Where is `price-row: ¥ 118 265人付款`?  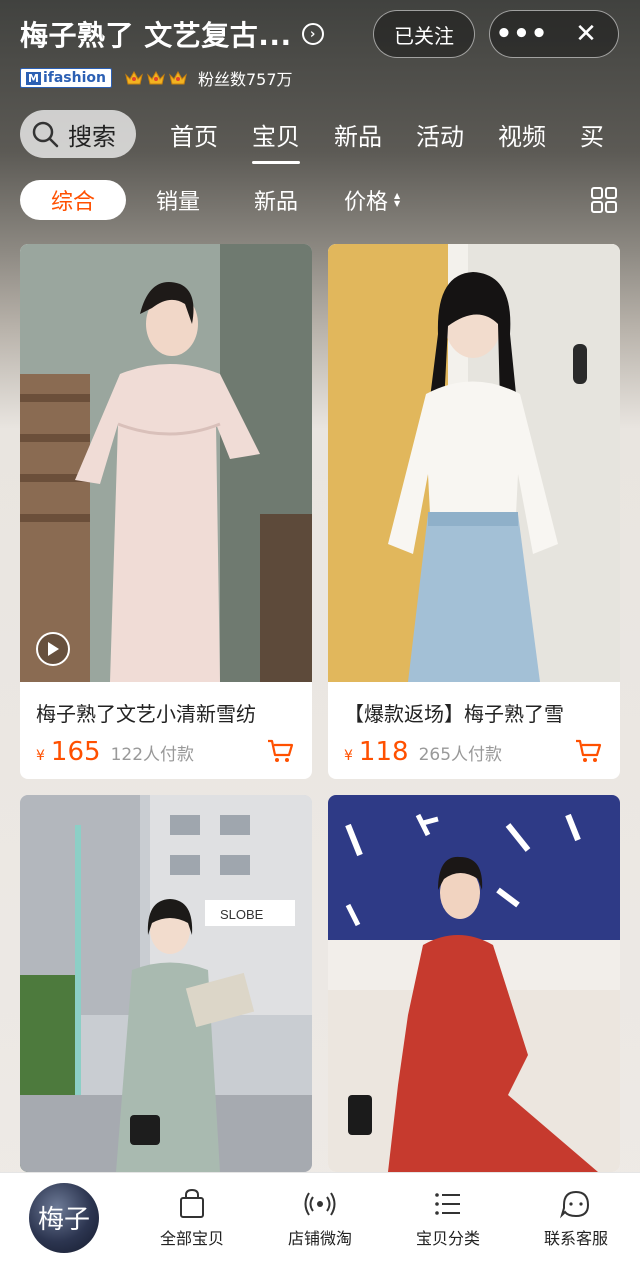
price-row: ¥ 118 265人付款 is located at coordinates (474, 753).